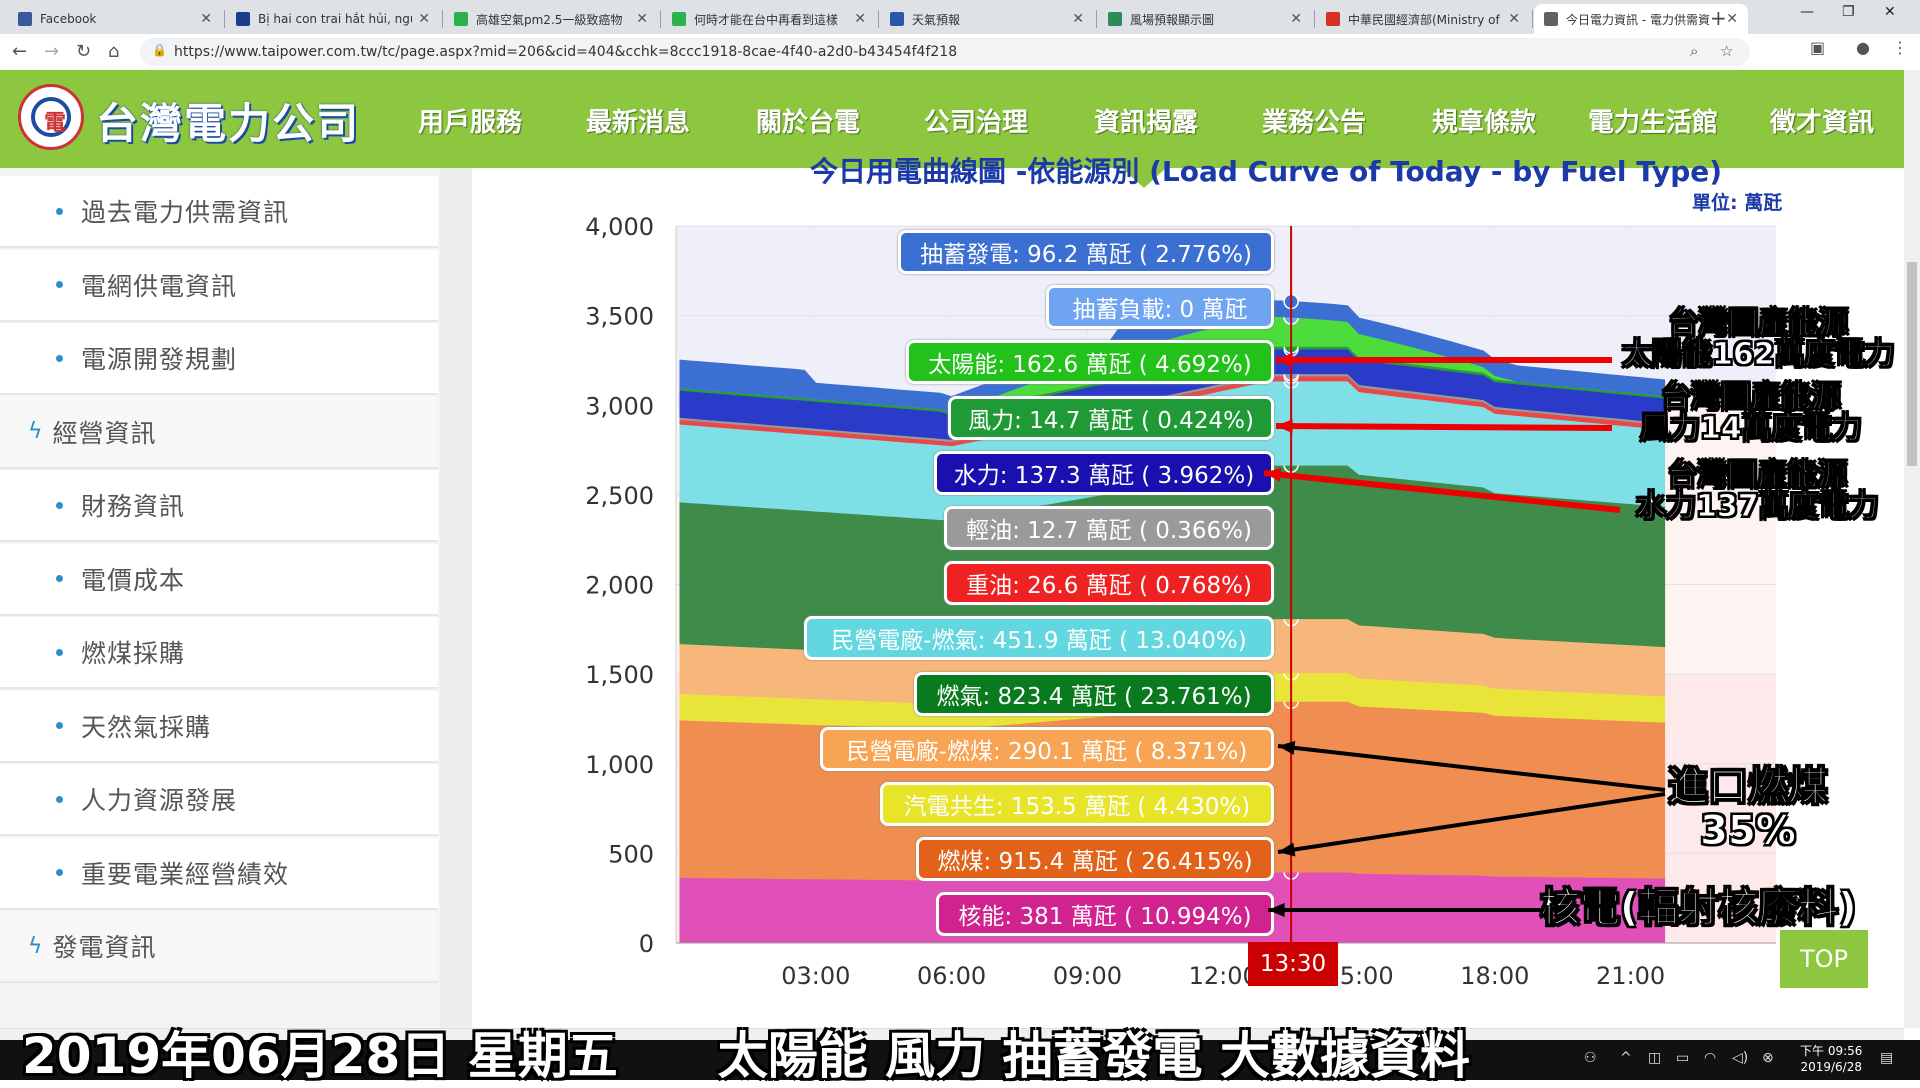  What do you see at coordinates (133, 653) in the screenshot?
I see `sidebar-item-label: 燃煤採購` at bounding box center [133, 653].